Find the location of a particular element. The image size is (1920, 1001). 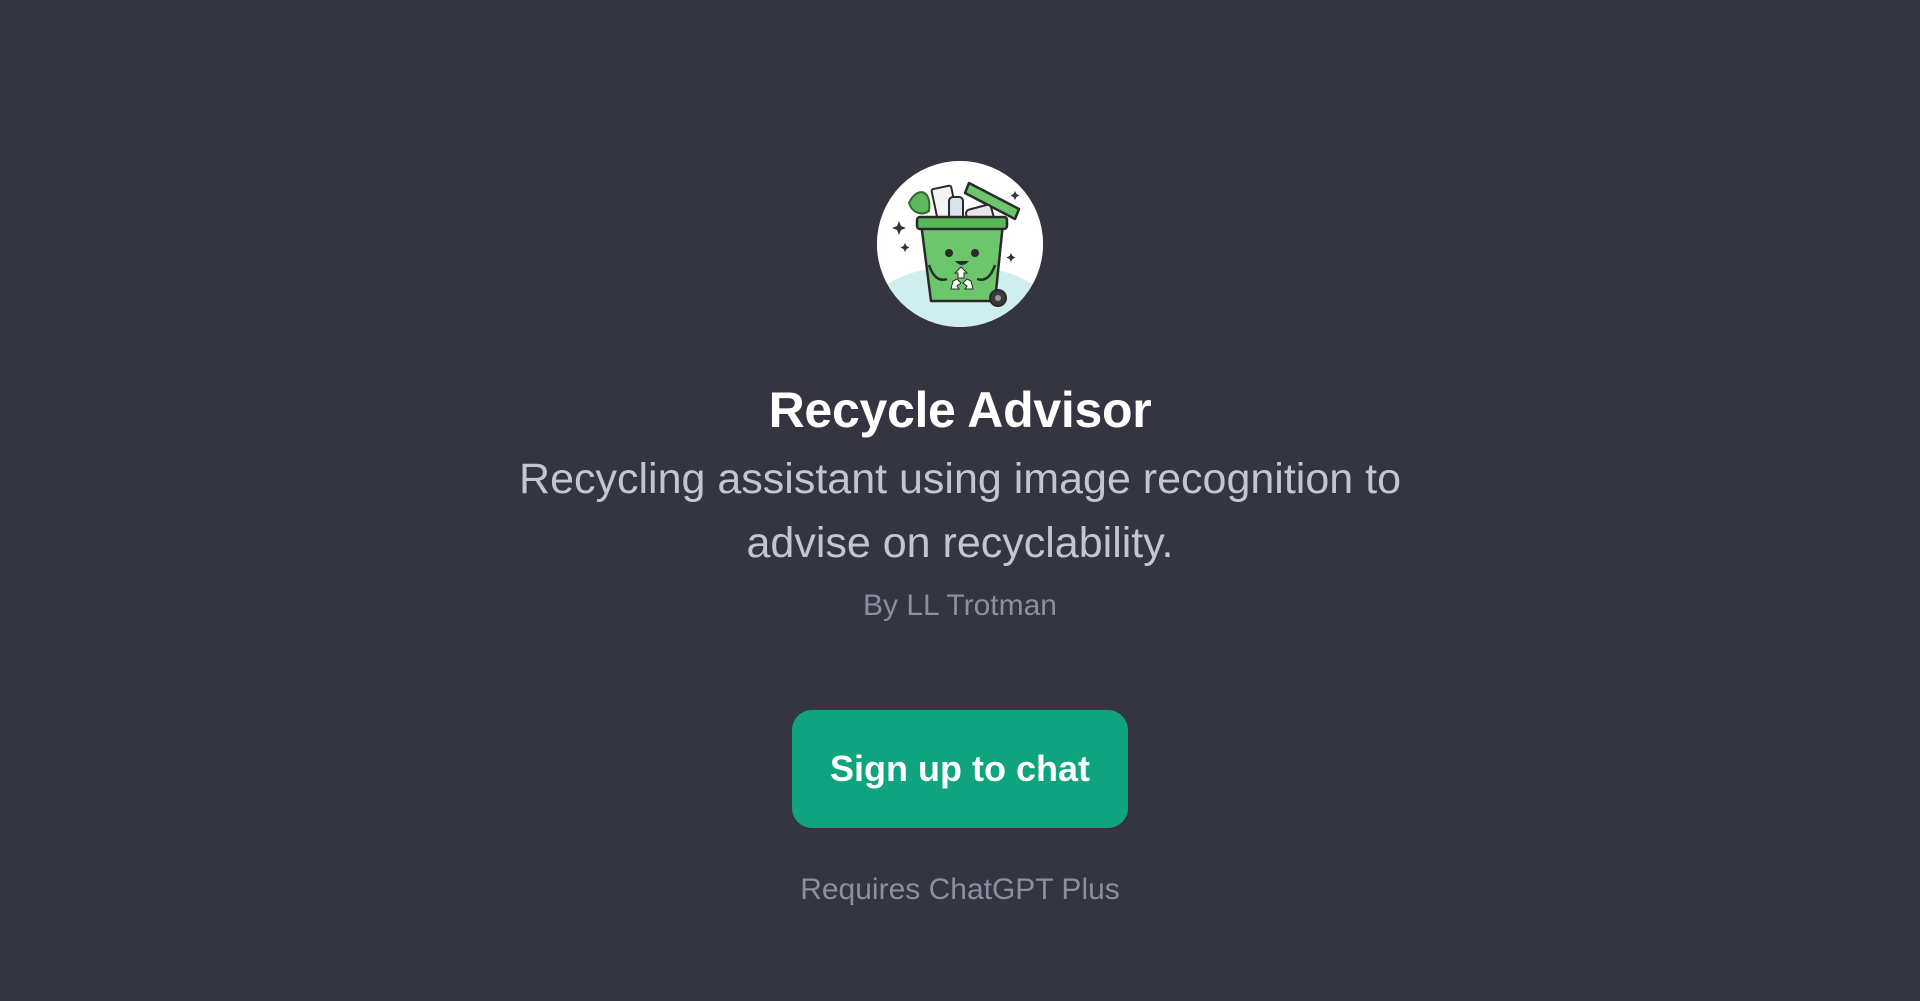

plan-requirement-note: Requires ChatGPT Plus is located at coordinates (960, 889).